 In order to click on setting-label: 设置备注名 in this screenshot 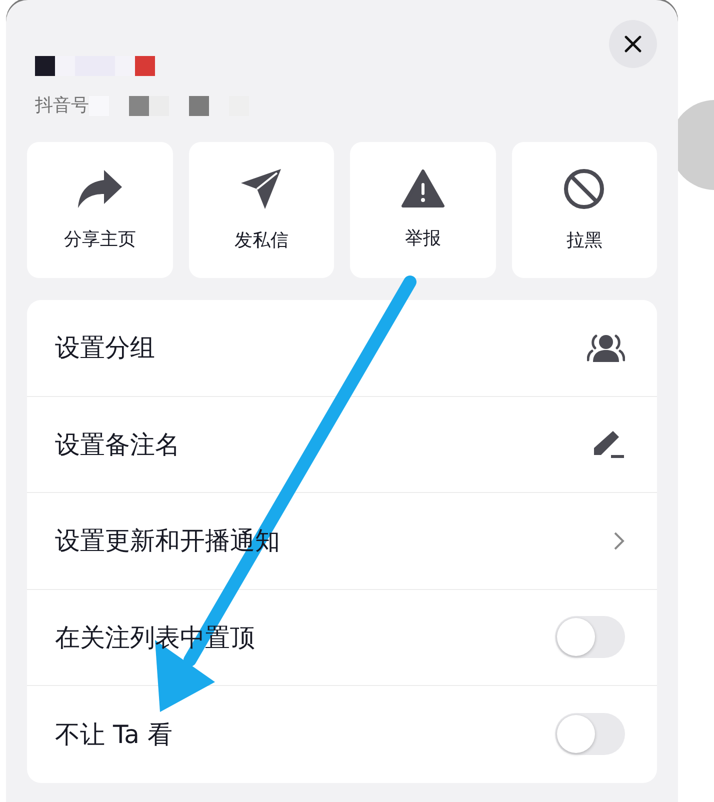, I will do `click(117, 444)`.